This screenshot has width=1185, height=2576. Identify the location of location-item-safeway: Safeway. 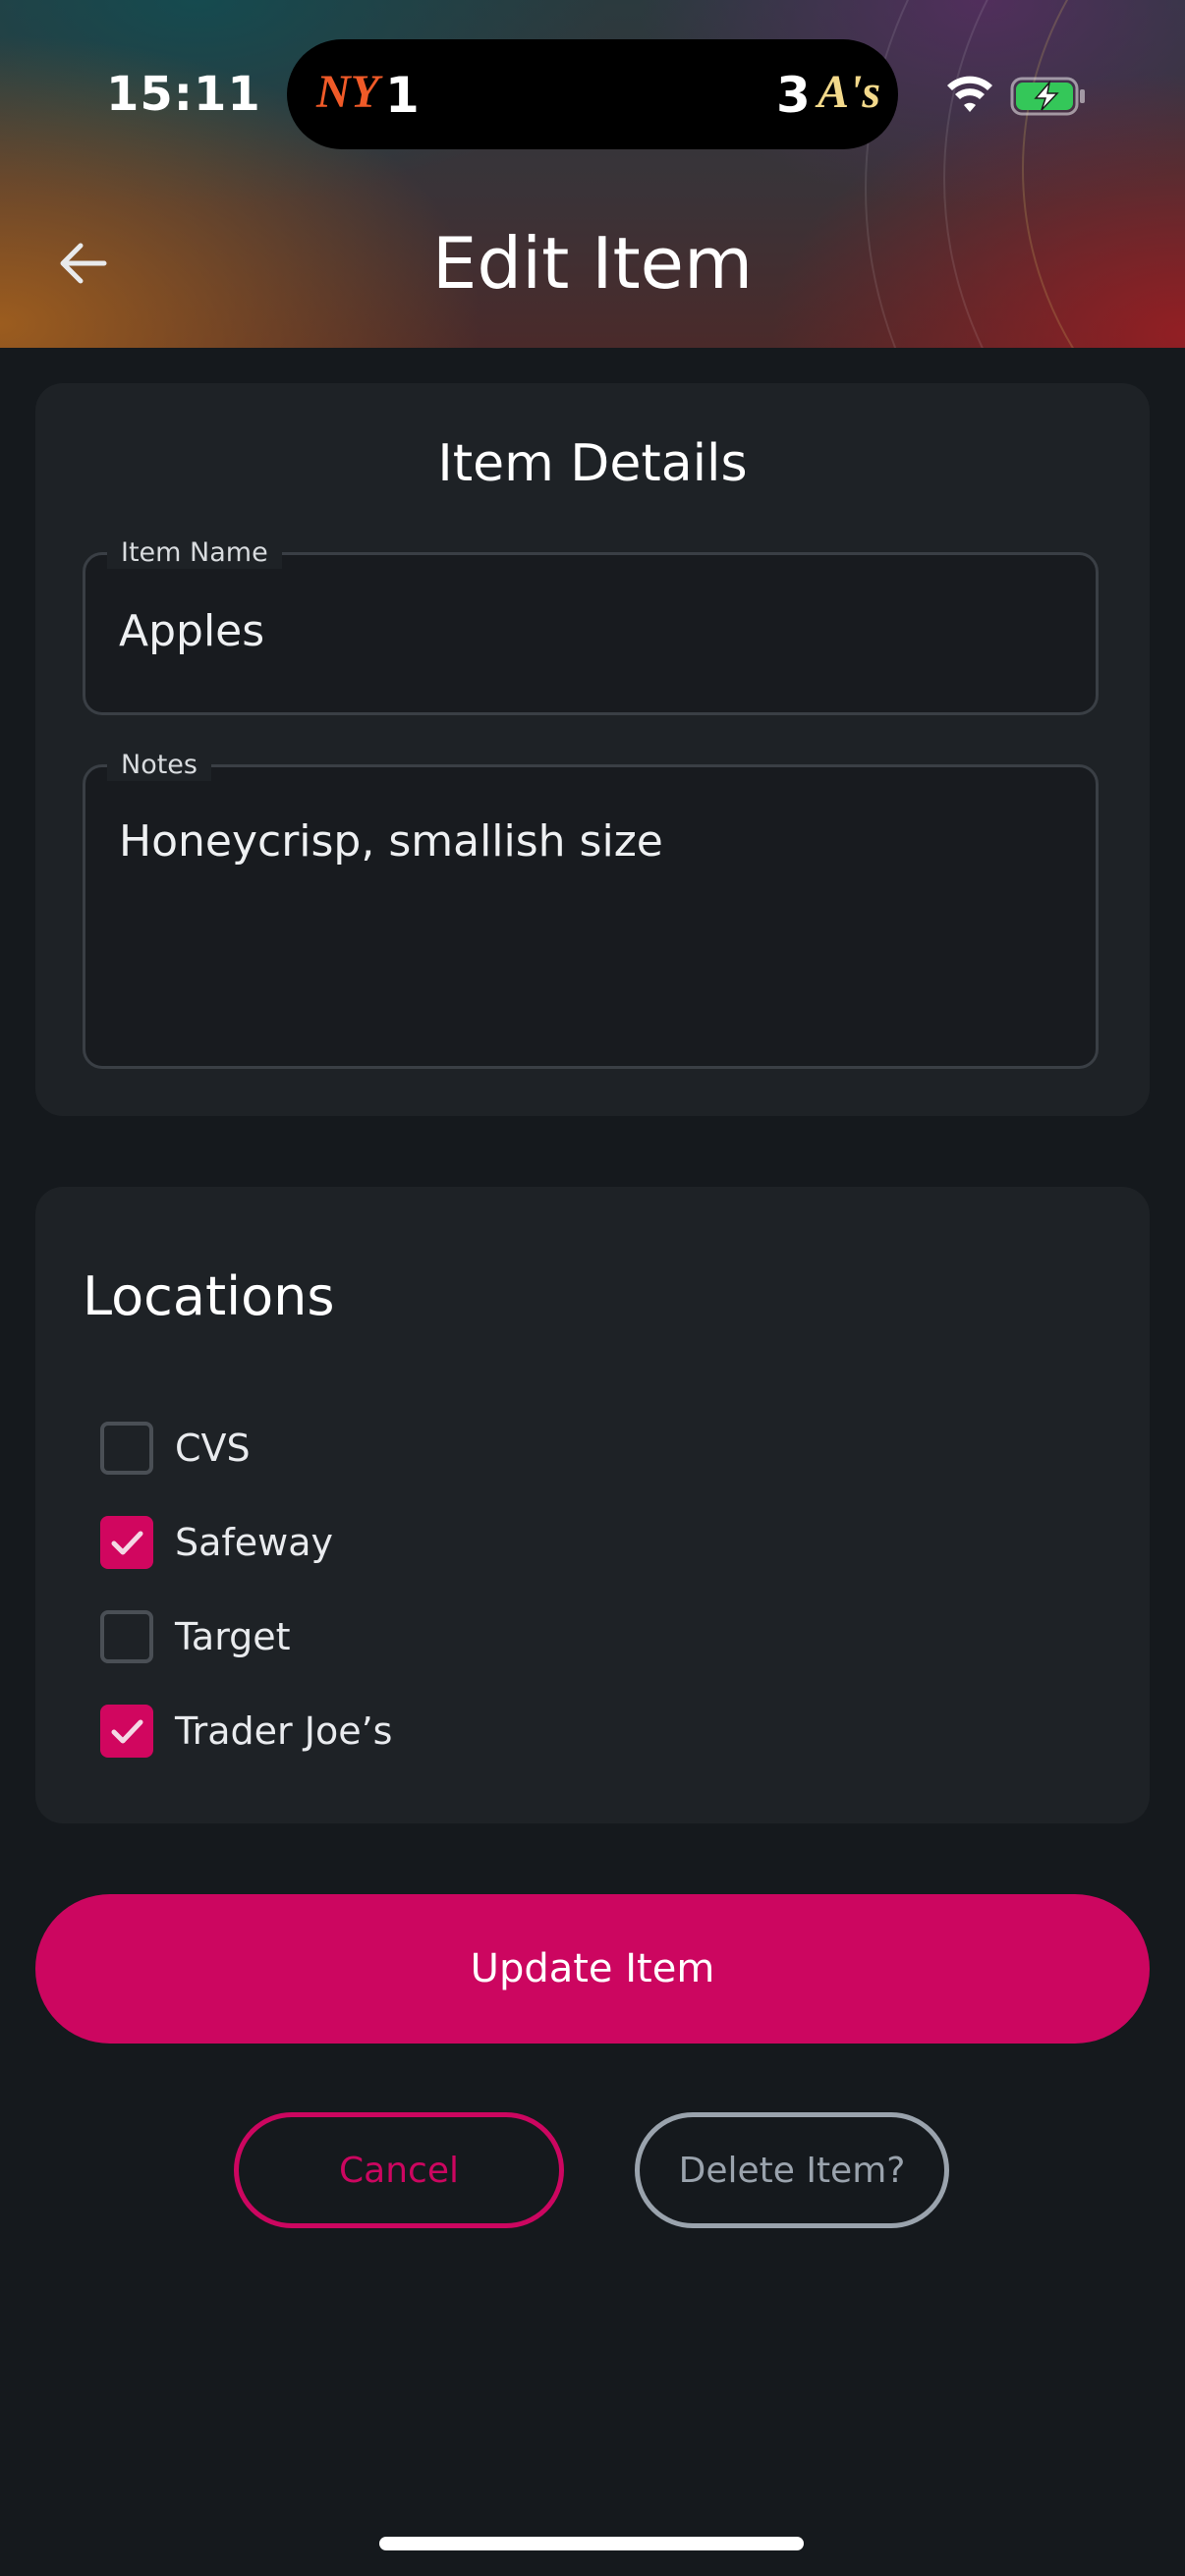
(216, 1542).